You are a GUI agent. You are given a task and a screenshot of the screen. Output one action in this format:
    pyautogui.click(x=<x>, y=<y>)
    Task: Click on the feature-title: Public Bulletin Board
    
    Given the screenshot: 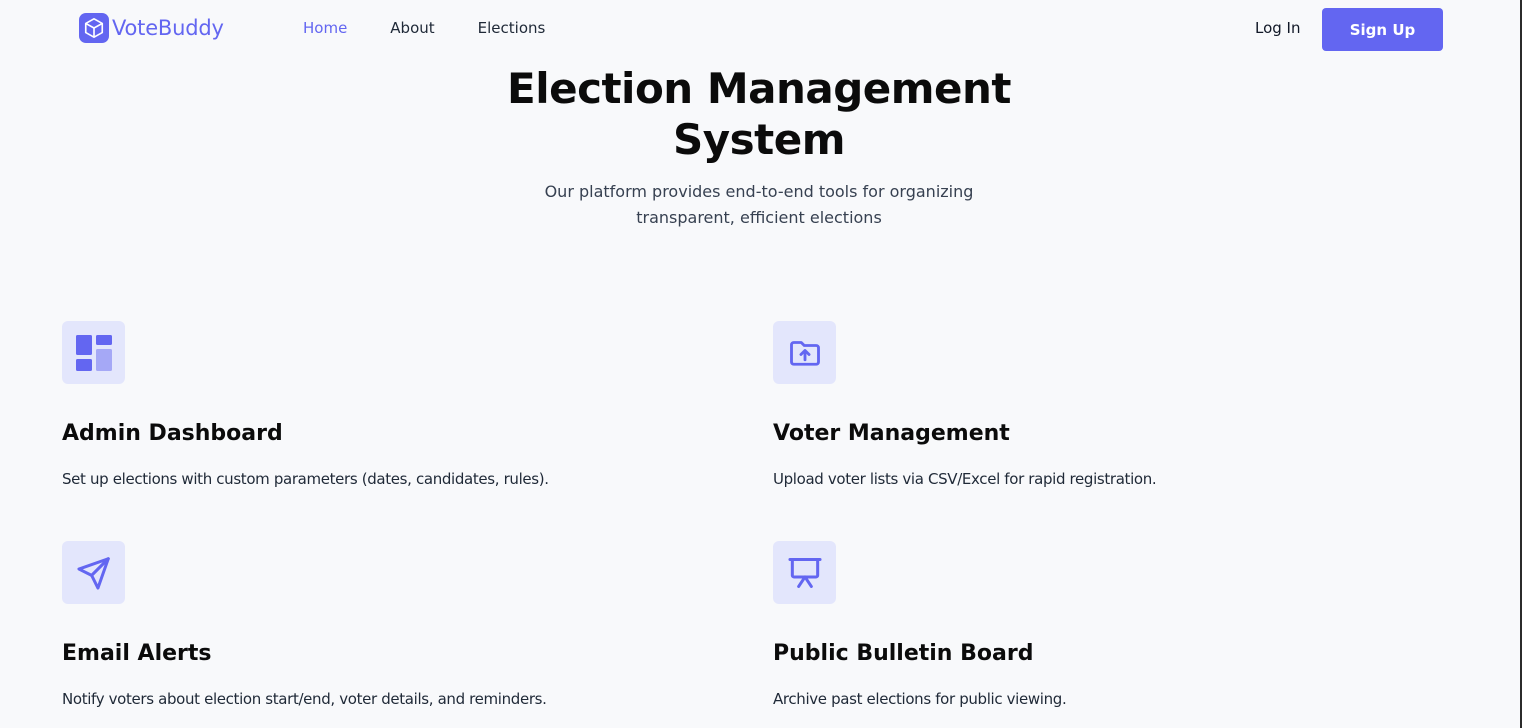 What is the action you would take?
    pyautogui.click(x=903, y=653)
    